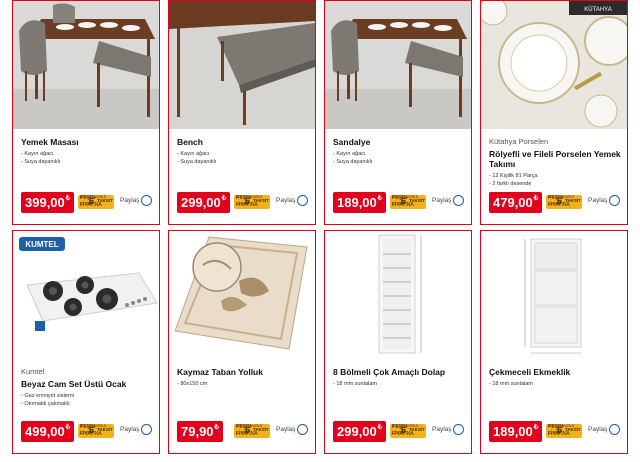  I want to click on price-value: 79,90, so click(197, 431).